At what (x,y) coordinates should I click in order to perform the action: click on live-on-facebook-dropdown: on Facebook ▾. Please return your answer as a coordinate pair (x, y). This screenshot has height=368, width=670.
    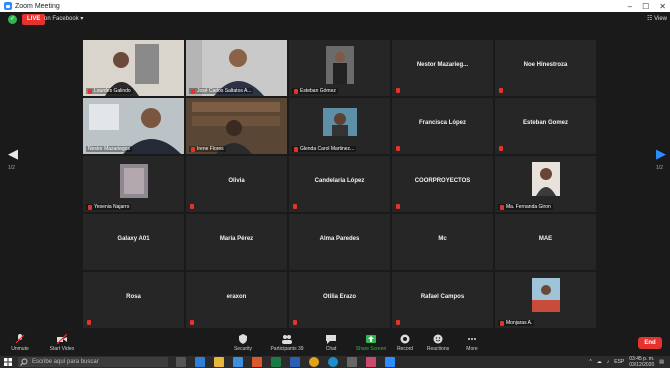
    Looking at the image, I should click on (63, 19).